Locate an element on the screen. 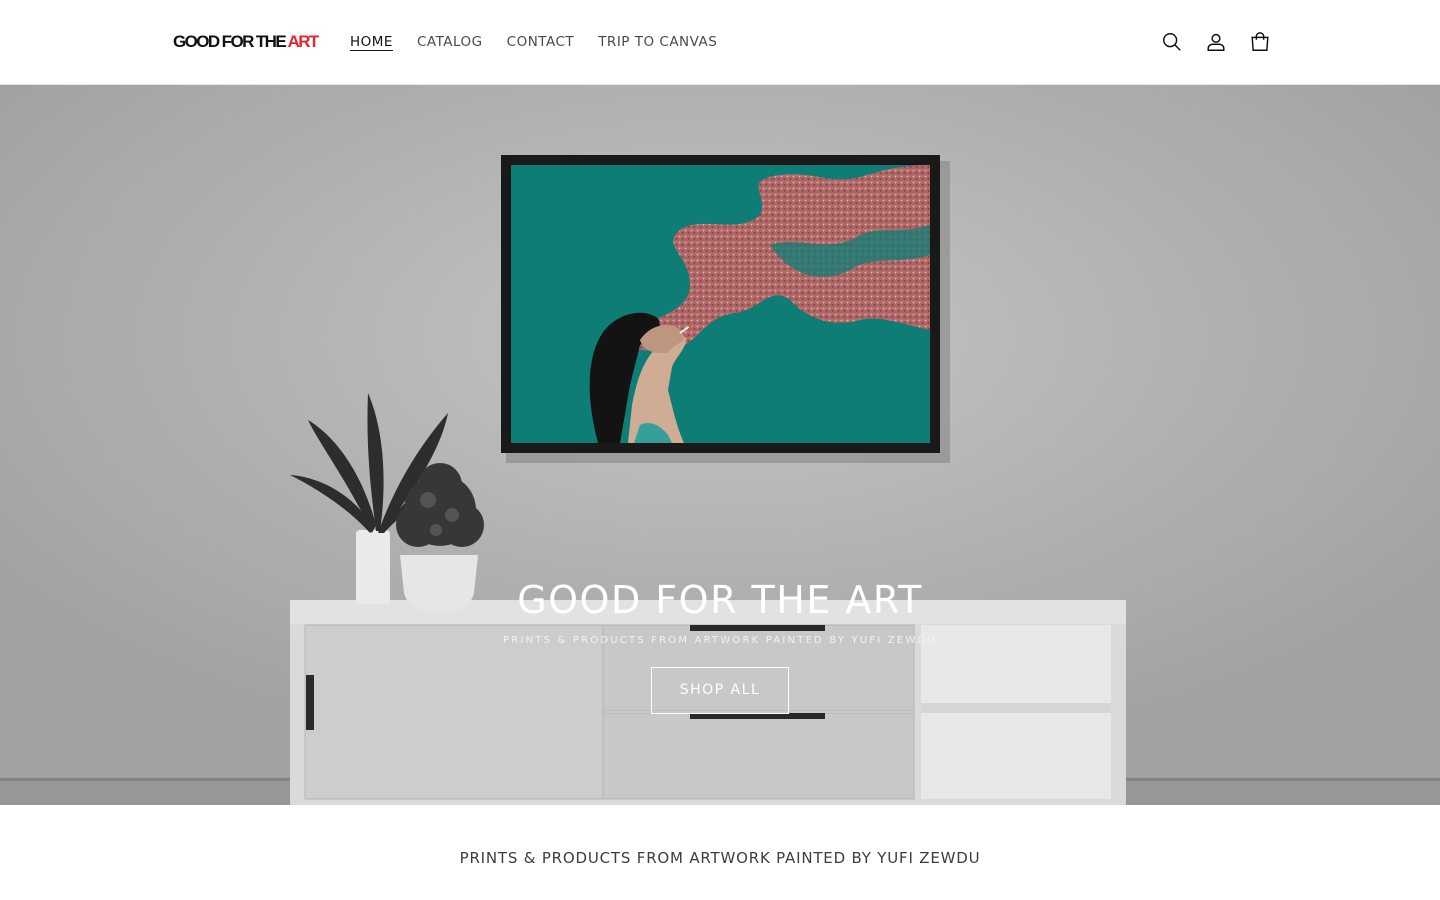 The height and width of the screenshot is (900, 1440). logo-accent-text: ART is located at coordinates (303, 41).